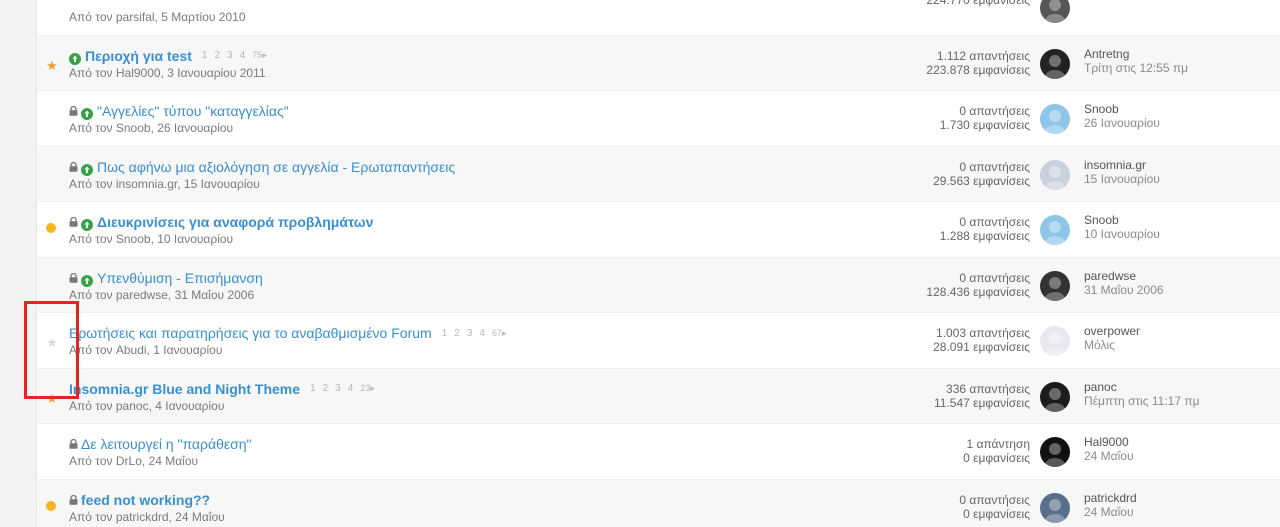 This screenshot has height=527, width=1280. What do you see at coordinates (978, 291) in the screenshot?
I see `views-count: 128.436 εμφανίσεις` at bounding box center [978, 291].